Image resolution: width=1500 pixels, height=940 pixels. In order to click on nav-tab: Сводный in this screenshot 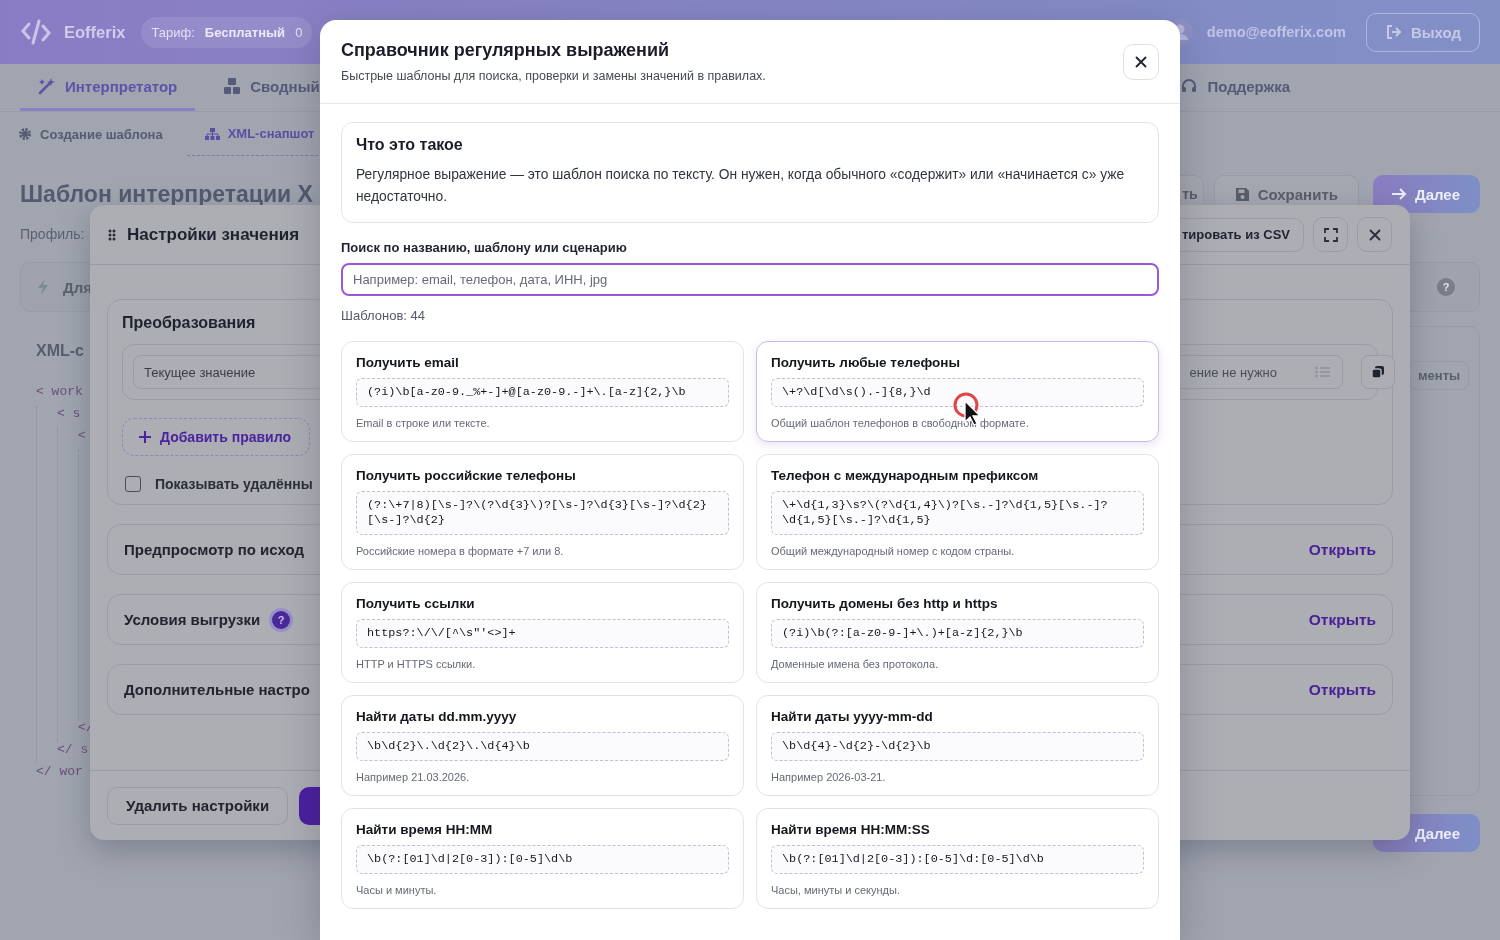, I will do `click(262, 87)`.